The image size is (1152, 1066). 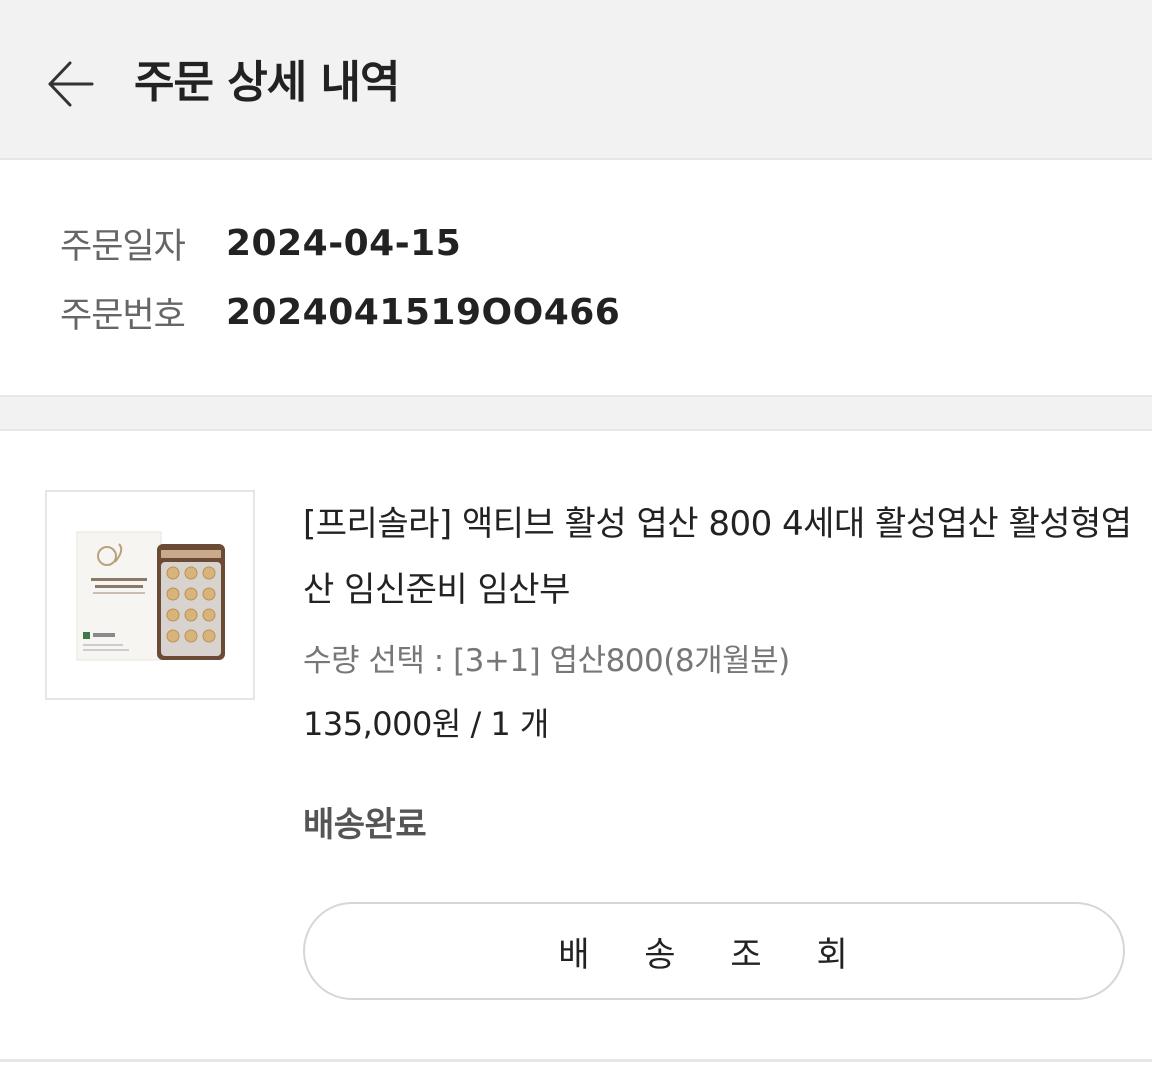 I want to click on arrow-left-icon, so click(x=71, y=84).